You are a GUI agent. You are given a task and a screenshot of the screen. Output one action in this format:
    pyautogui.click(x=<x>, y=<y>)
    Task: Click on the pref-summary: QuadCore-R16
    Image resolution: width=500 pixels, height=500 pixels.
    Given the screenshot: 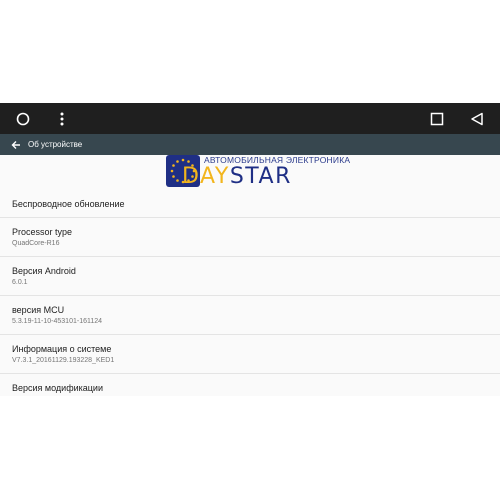 What is the action you would take?
    pyautogui.click(x=36, y=243)
    